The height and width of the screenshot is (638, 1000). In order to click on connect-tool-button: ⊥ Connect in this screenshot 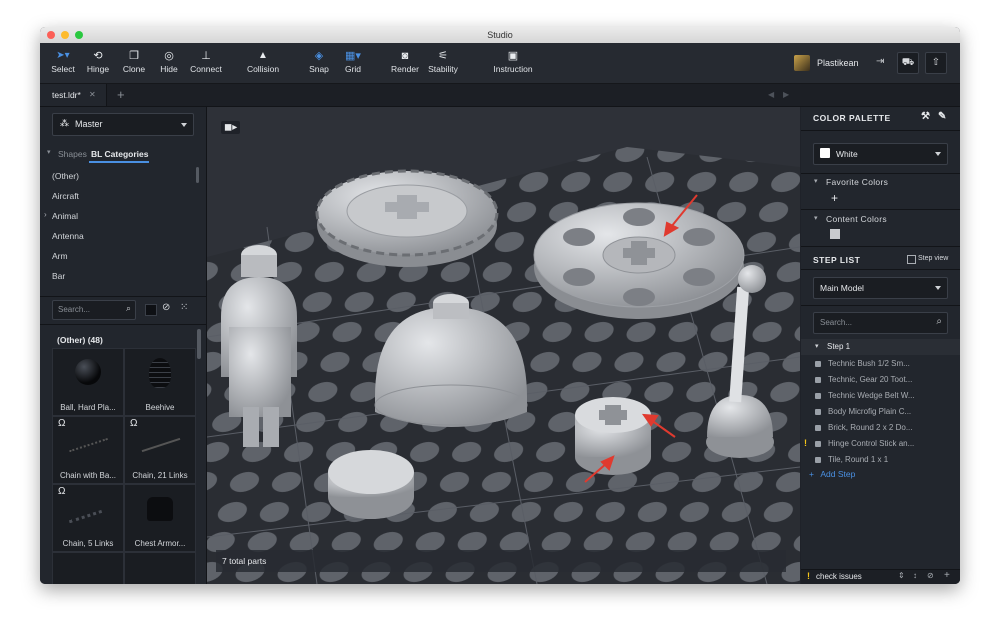, I will do `click(206, 61)`.